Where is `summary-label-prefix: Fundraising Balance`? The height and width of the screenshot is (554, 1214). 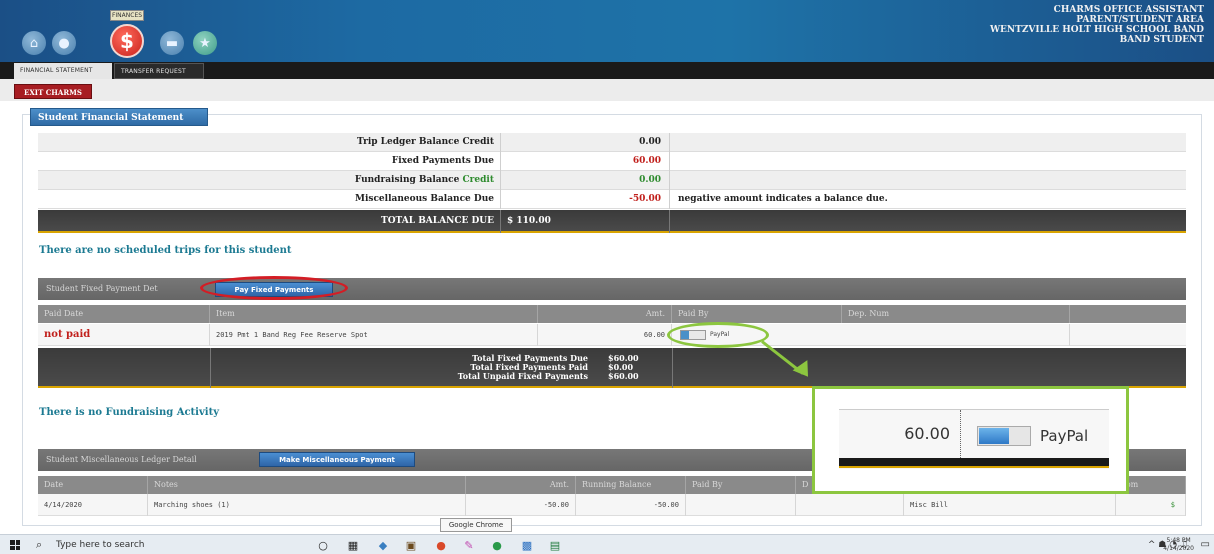
summary-label-prefix: Fundraising Balance is located at coordinates (407, 180).